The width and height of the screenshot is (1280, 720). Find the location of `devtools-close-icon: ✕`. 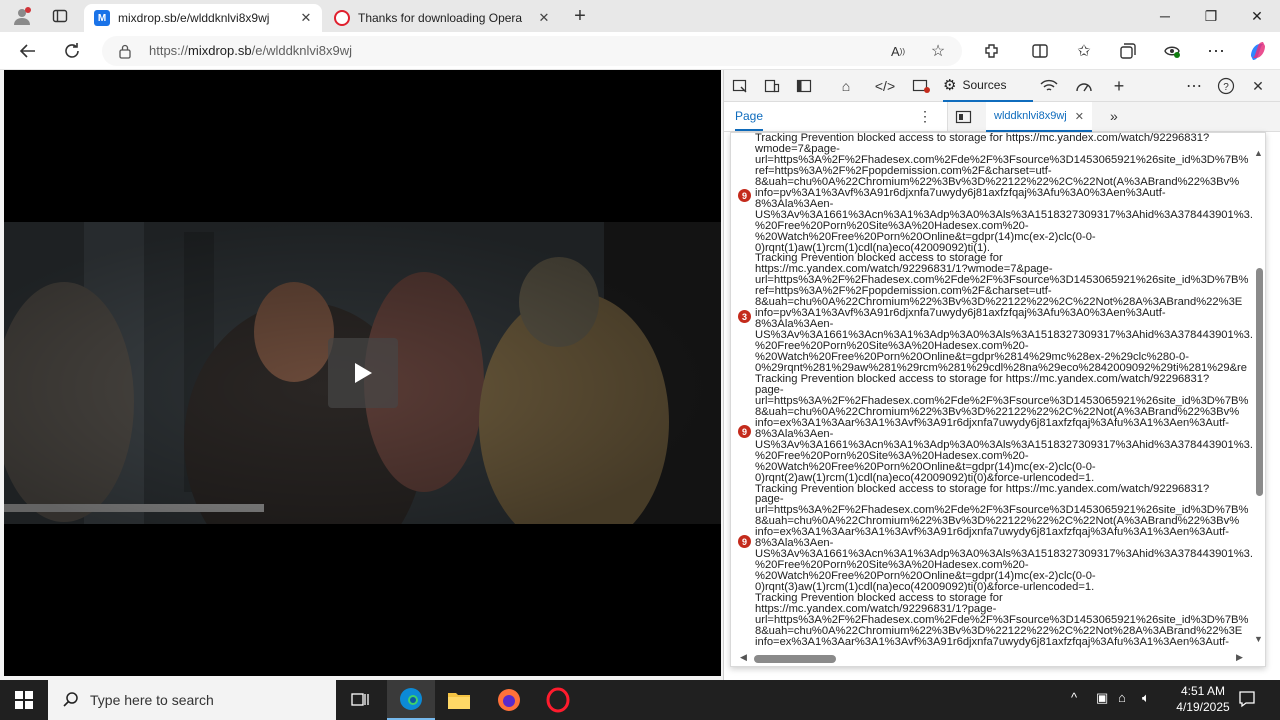

devtools-close-icon: ✕ is located at coordinates (1258, 86).